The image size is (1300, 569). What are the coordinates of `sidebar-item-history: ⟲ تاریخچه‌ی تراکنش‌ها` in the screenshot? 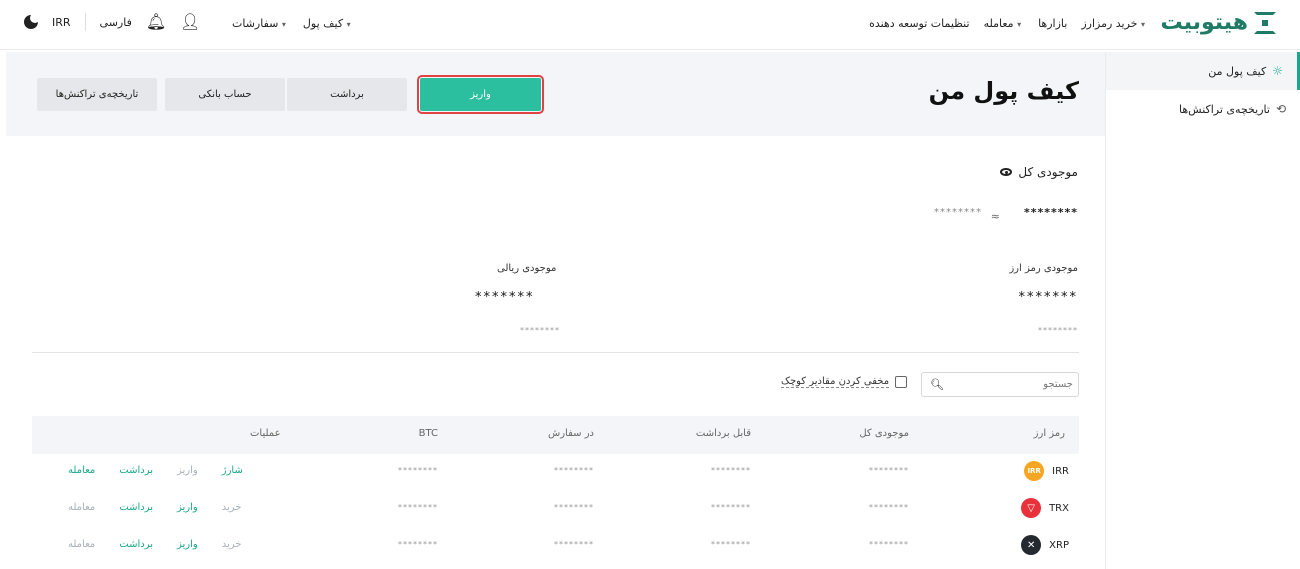 It's located at (1203, 109).